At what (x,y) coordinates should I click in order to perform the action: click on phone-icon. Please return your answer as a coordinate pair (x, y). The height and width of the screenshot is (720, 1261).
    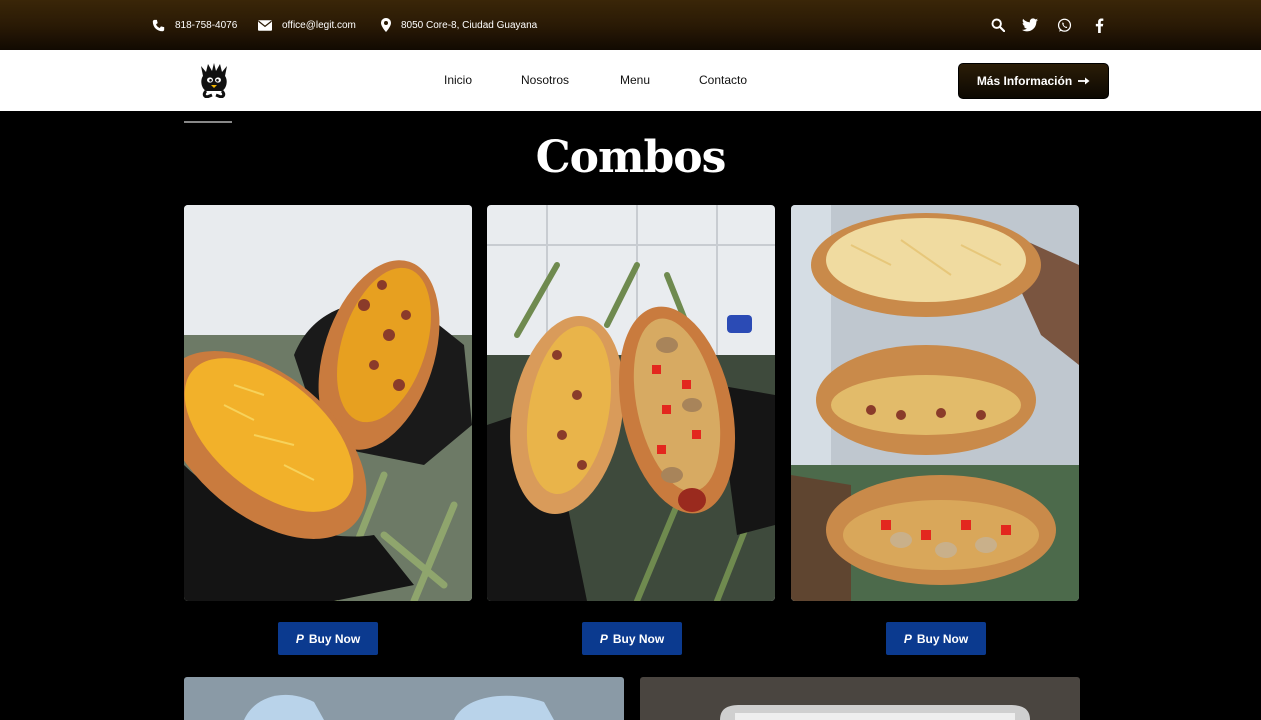
    Looking at the image, I should click on (158, 25).